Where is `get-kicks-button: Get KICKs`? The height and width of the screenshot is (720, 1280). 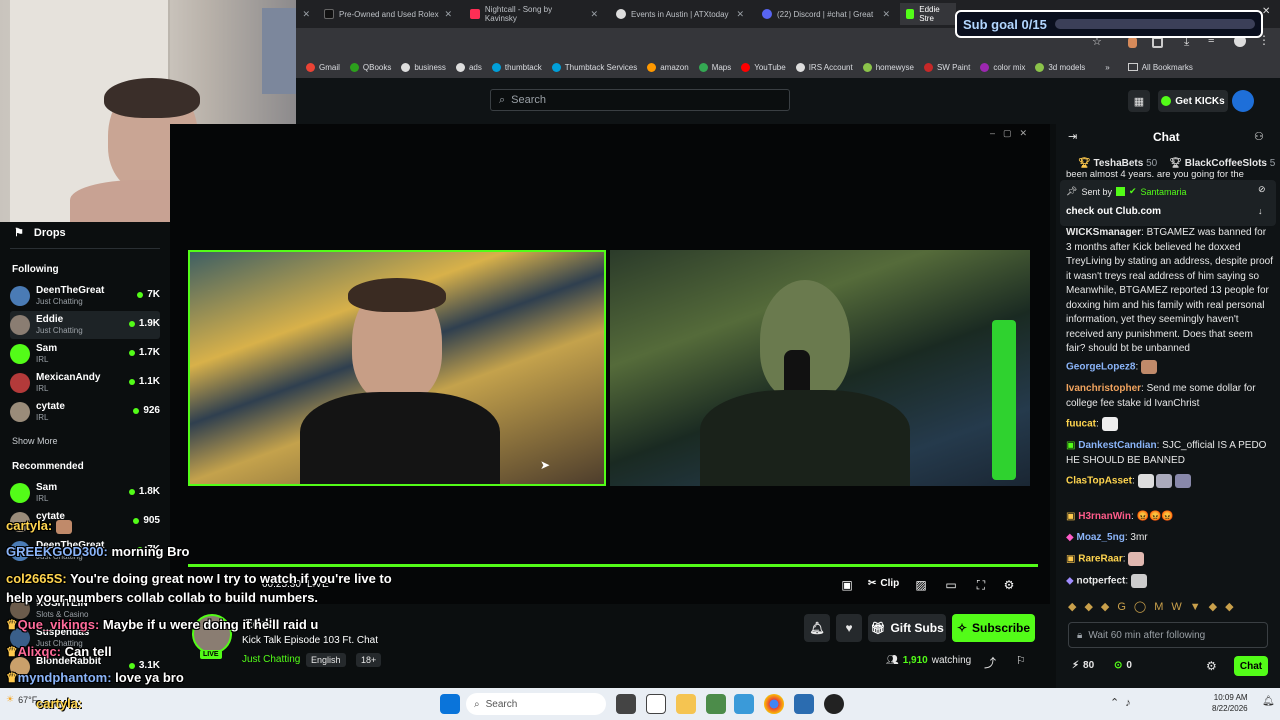 get-kicks-button: Get KICKs is located at coordinates (1193, 101).